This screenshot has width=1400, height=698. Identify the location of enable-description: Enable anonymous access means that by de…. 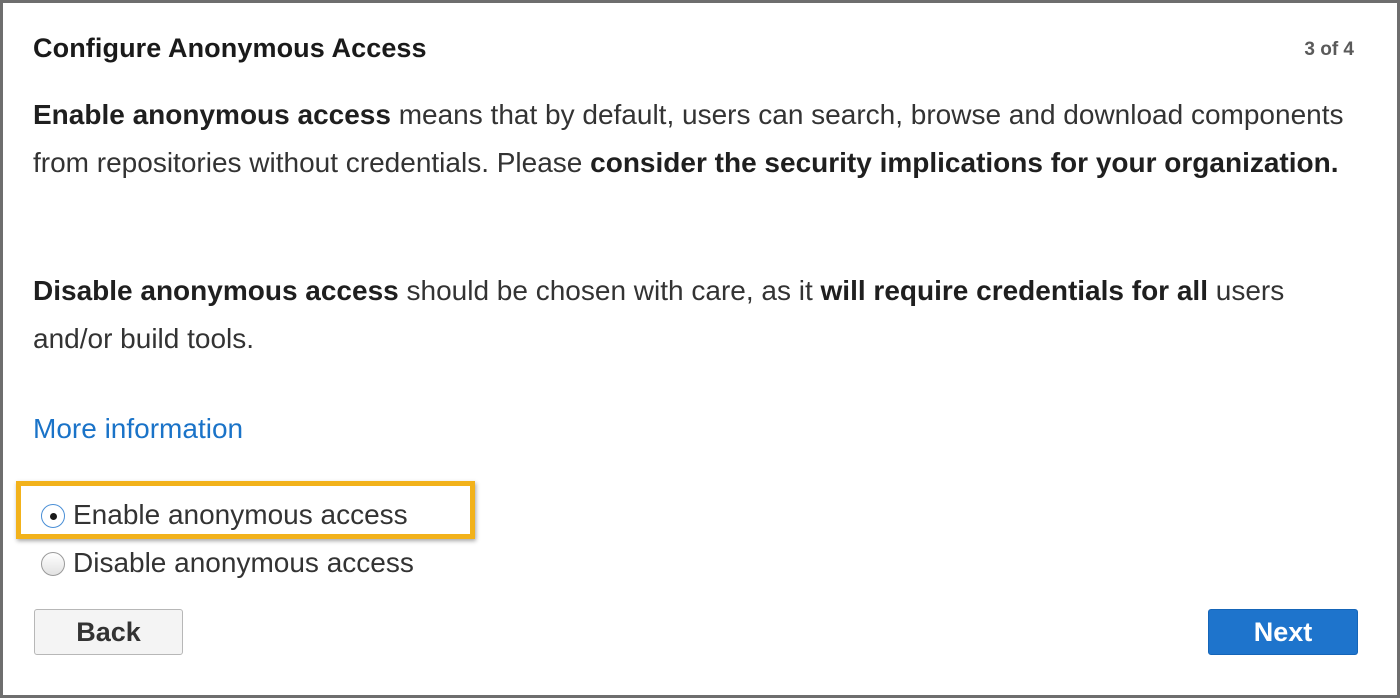
(693, 139).